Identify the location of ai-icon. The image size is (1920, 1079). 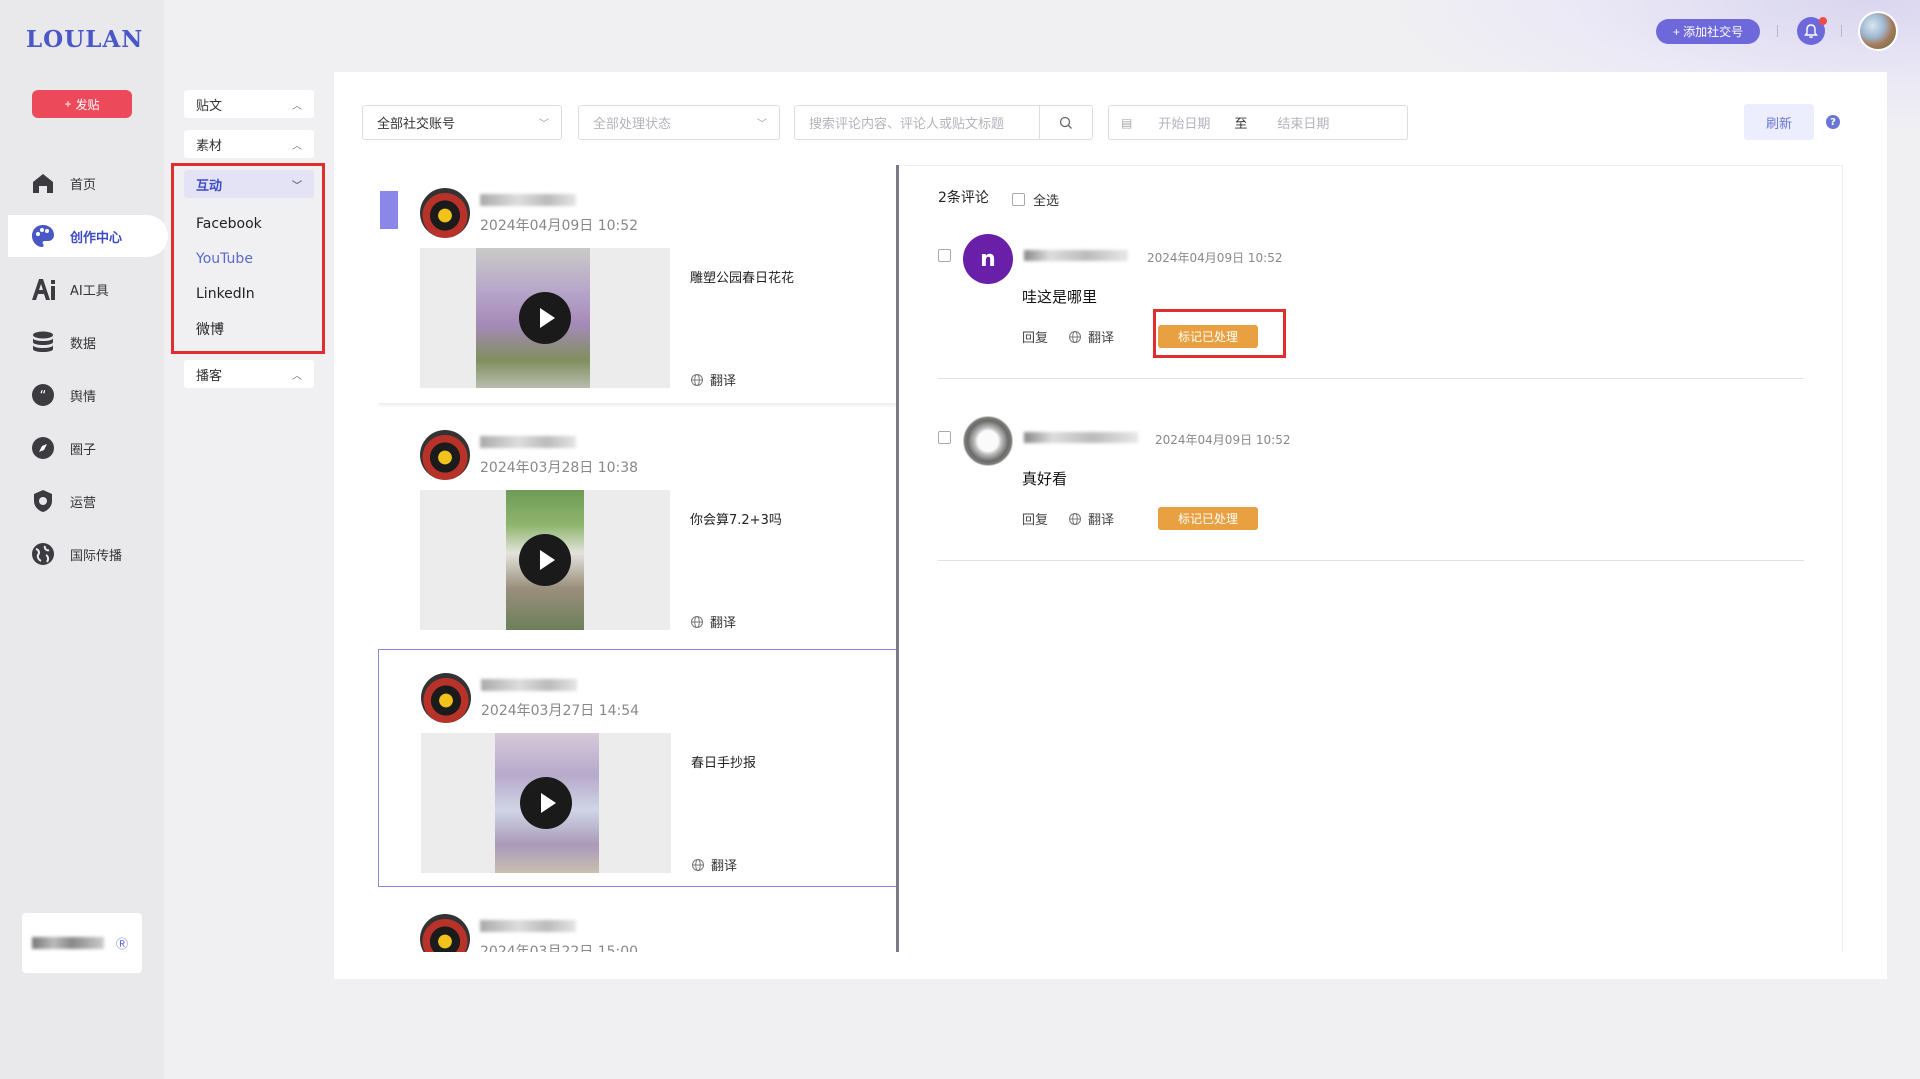
(43, 289).